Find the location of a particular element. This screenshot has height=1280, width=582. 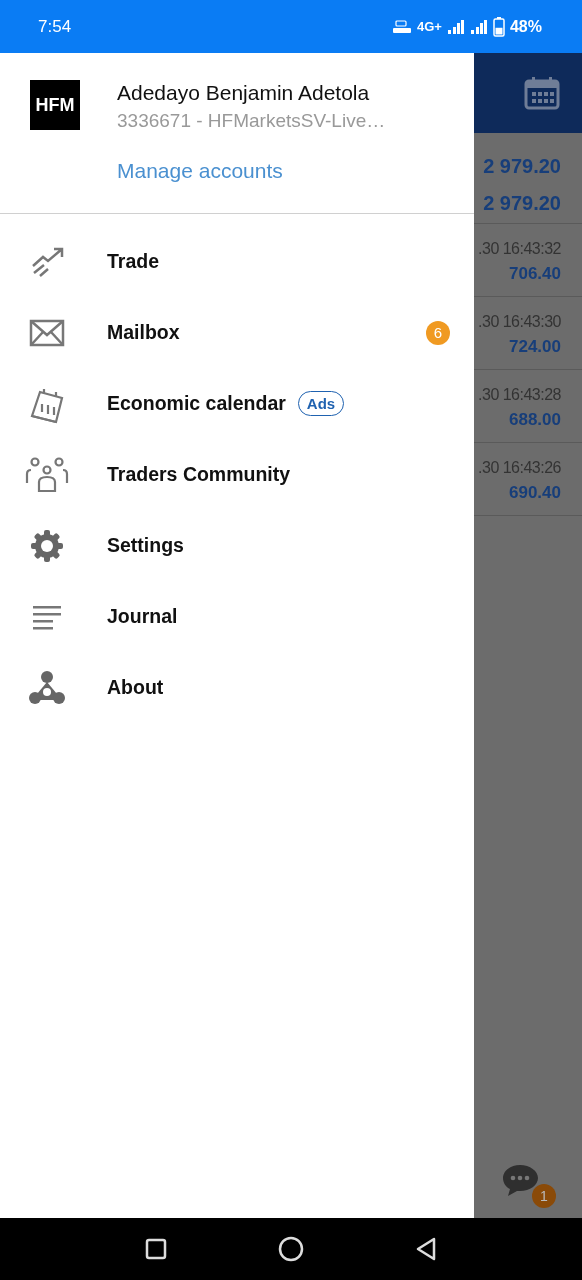

calendar-icon is located at coordinates (542, 93).